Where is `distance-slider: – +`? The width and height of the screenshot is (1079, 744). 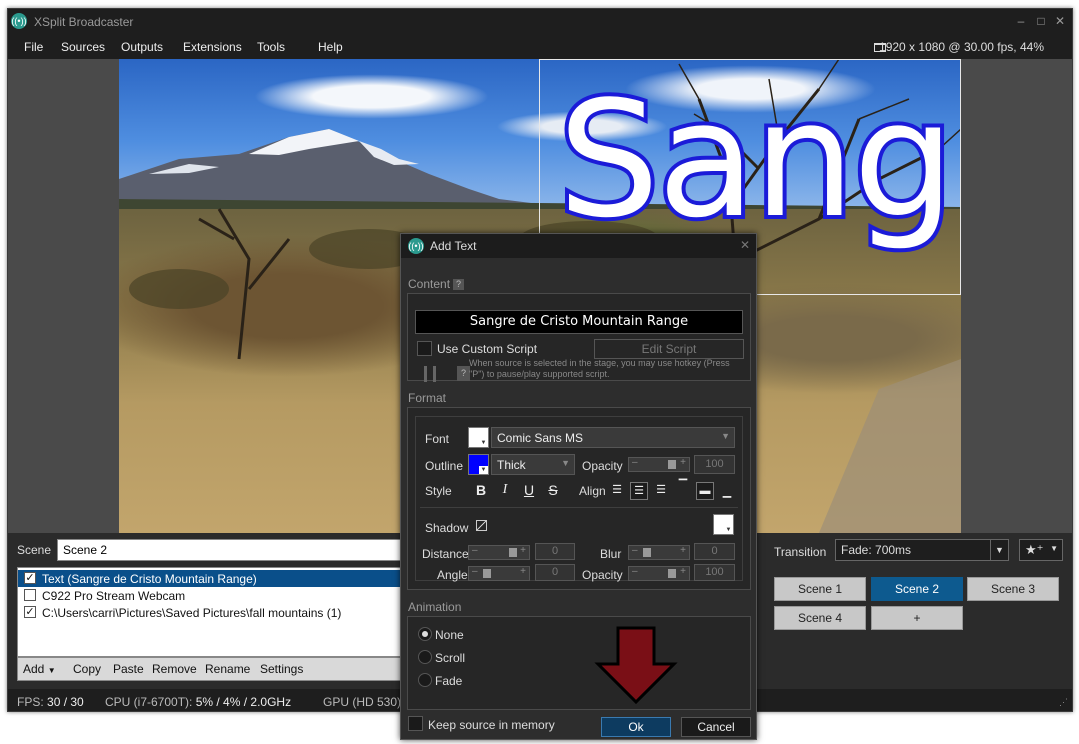 distance-slider: – + is located at coordinates (499, 552).